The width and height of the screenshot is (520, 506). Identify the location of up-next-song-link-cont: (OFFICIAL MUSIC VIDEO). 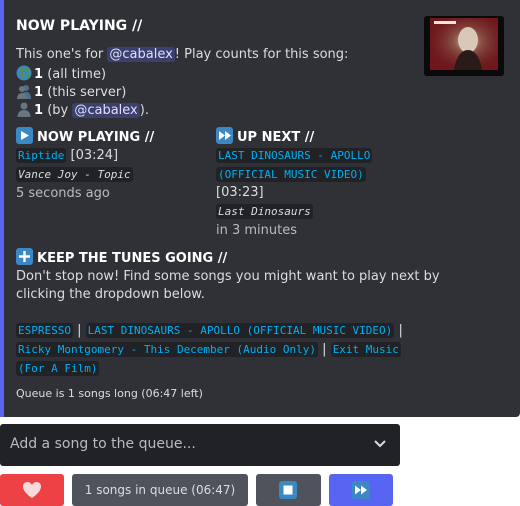
(291, 174).